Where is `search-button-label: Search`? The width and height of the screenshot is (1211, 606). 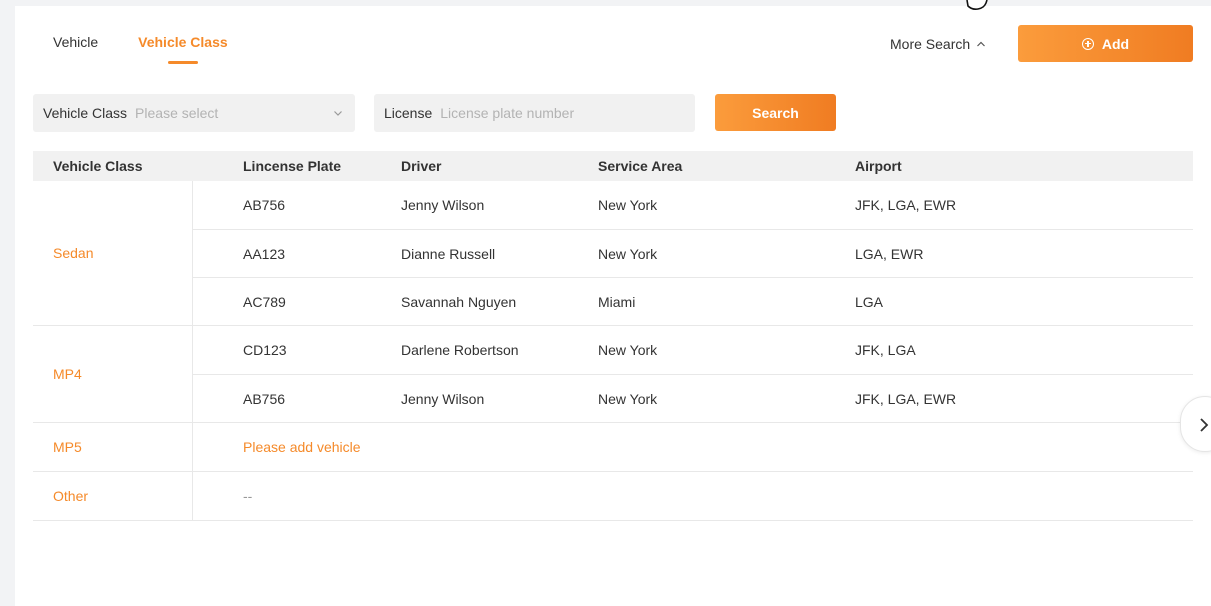 search-button-label: Search is located at coordinates (775, 112).